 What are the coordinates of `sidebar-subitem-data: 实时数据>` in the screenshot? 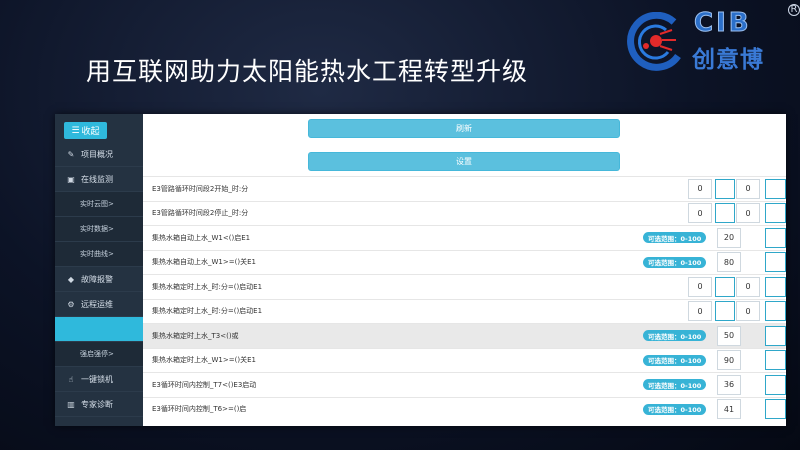 It's located at (99, 229).